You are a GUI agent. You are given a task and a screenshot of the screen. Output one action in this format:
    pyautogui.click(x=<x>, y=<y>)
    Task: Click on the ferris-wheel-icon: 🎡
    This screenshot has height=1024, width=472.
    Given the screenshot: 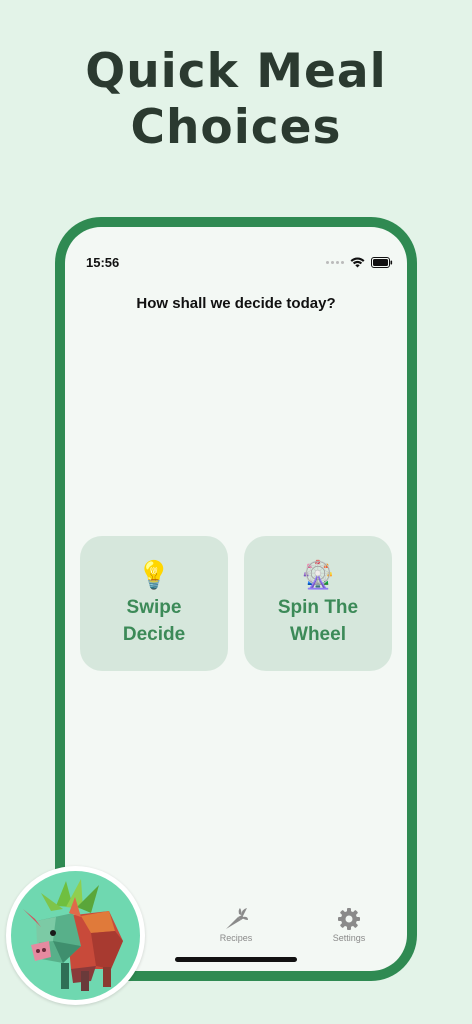 What is the action you would take?
    pyautogui.click(x=318, y=574)
    